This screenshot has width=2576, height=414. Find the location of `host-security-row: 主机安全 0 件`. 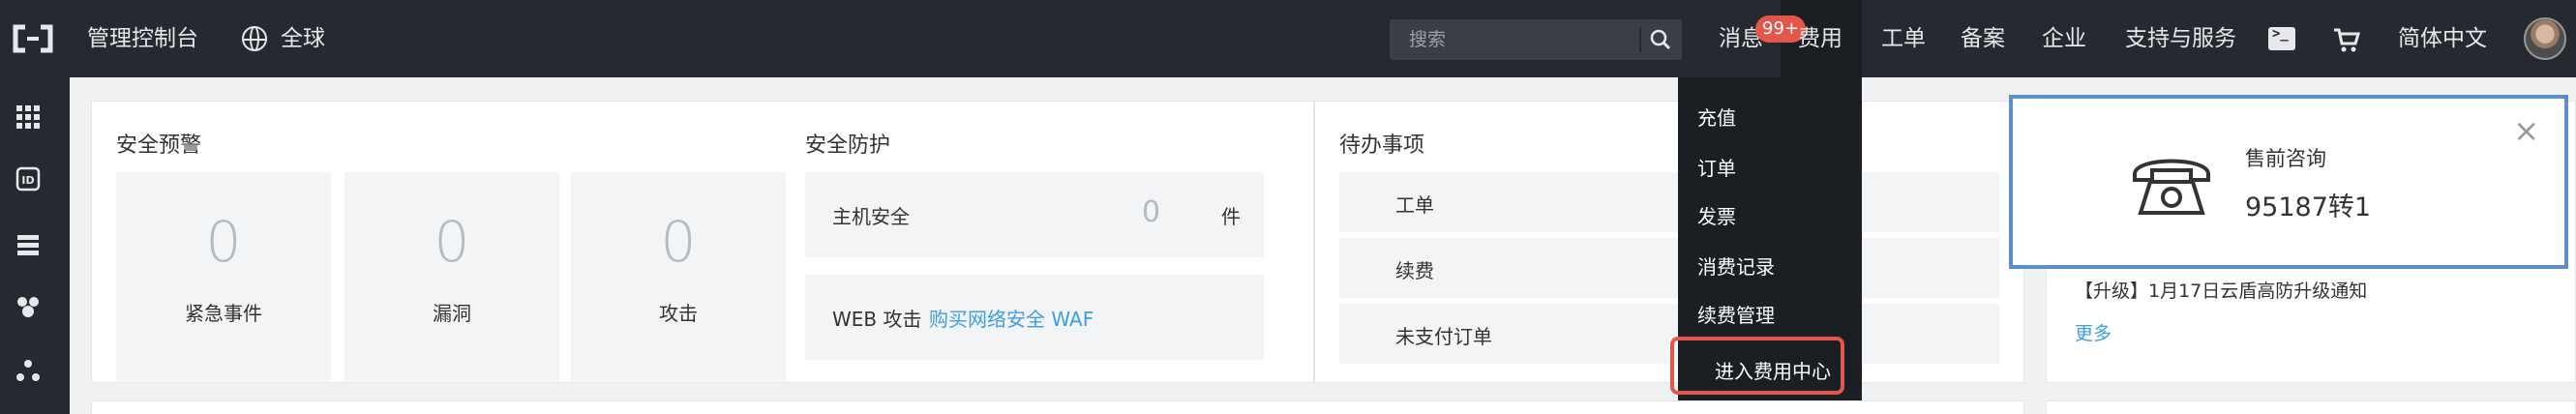

host-security-row: 主机安全 0 件 is located at coordinates (1034, 214).